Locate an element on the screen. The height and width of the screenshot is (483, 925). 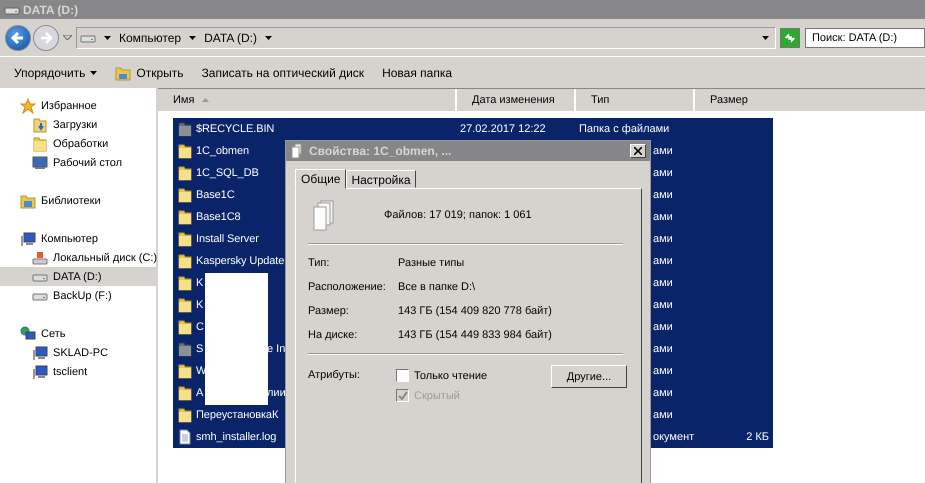
sidebar-item: Загрузки is located at coordinates (78, 124).